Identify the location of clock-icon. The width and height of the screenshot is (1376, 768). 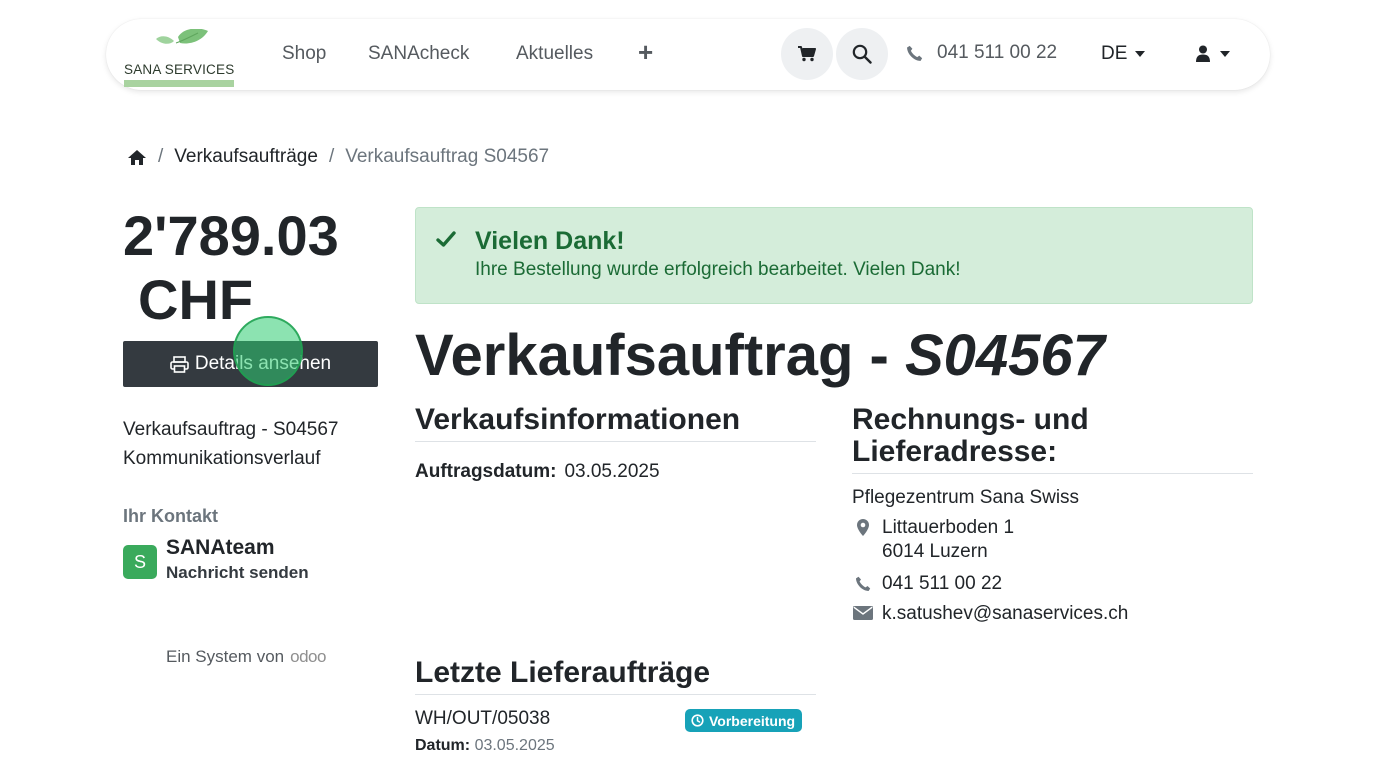
(697, 720).